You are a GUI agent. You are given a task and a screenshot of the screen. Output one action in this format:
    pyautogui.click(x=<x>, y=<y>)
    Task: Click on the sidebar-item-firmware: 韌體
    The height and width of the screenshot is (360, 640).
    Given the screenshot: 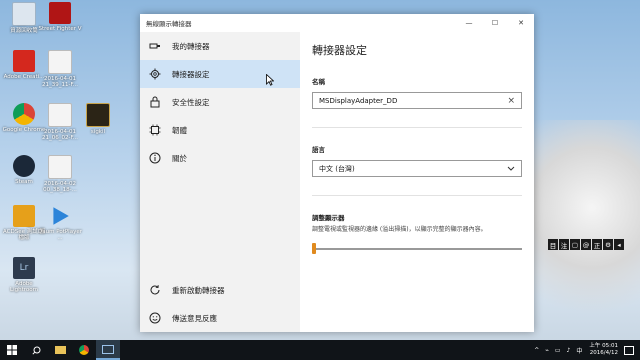 What is the action you would take?
    pyautogui.click(x=220, y=130)
    